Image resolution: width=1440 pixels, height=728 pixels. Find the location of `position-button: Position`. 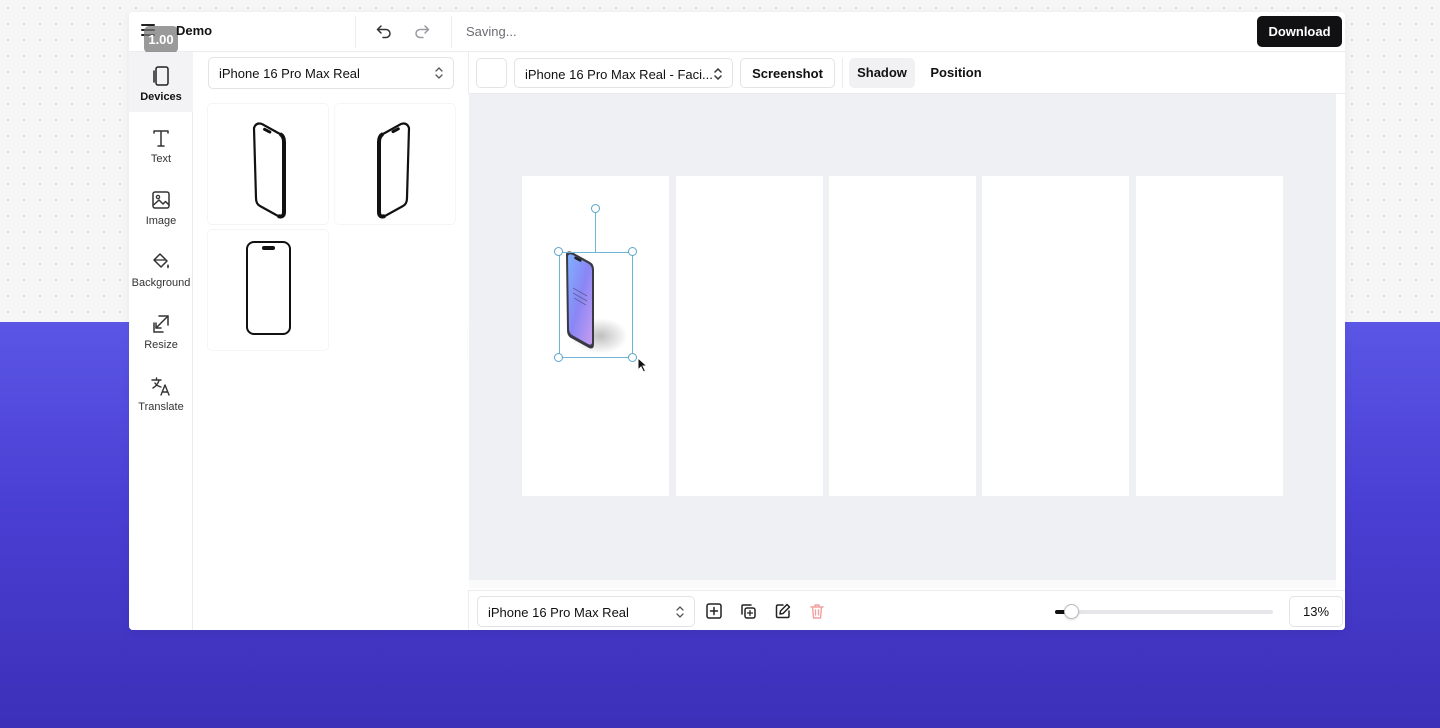

position-button: Position is located at coordinates (956, 73).